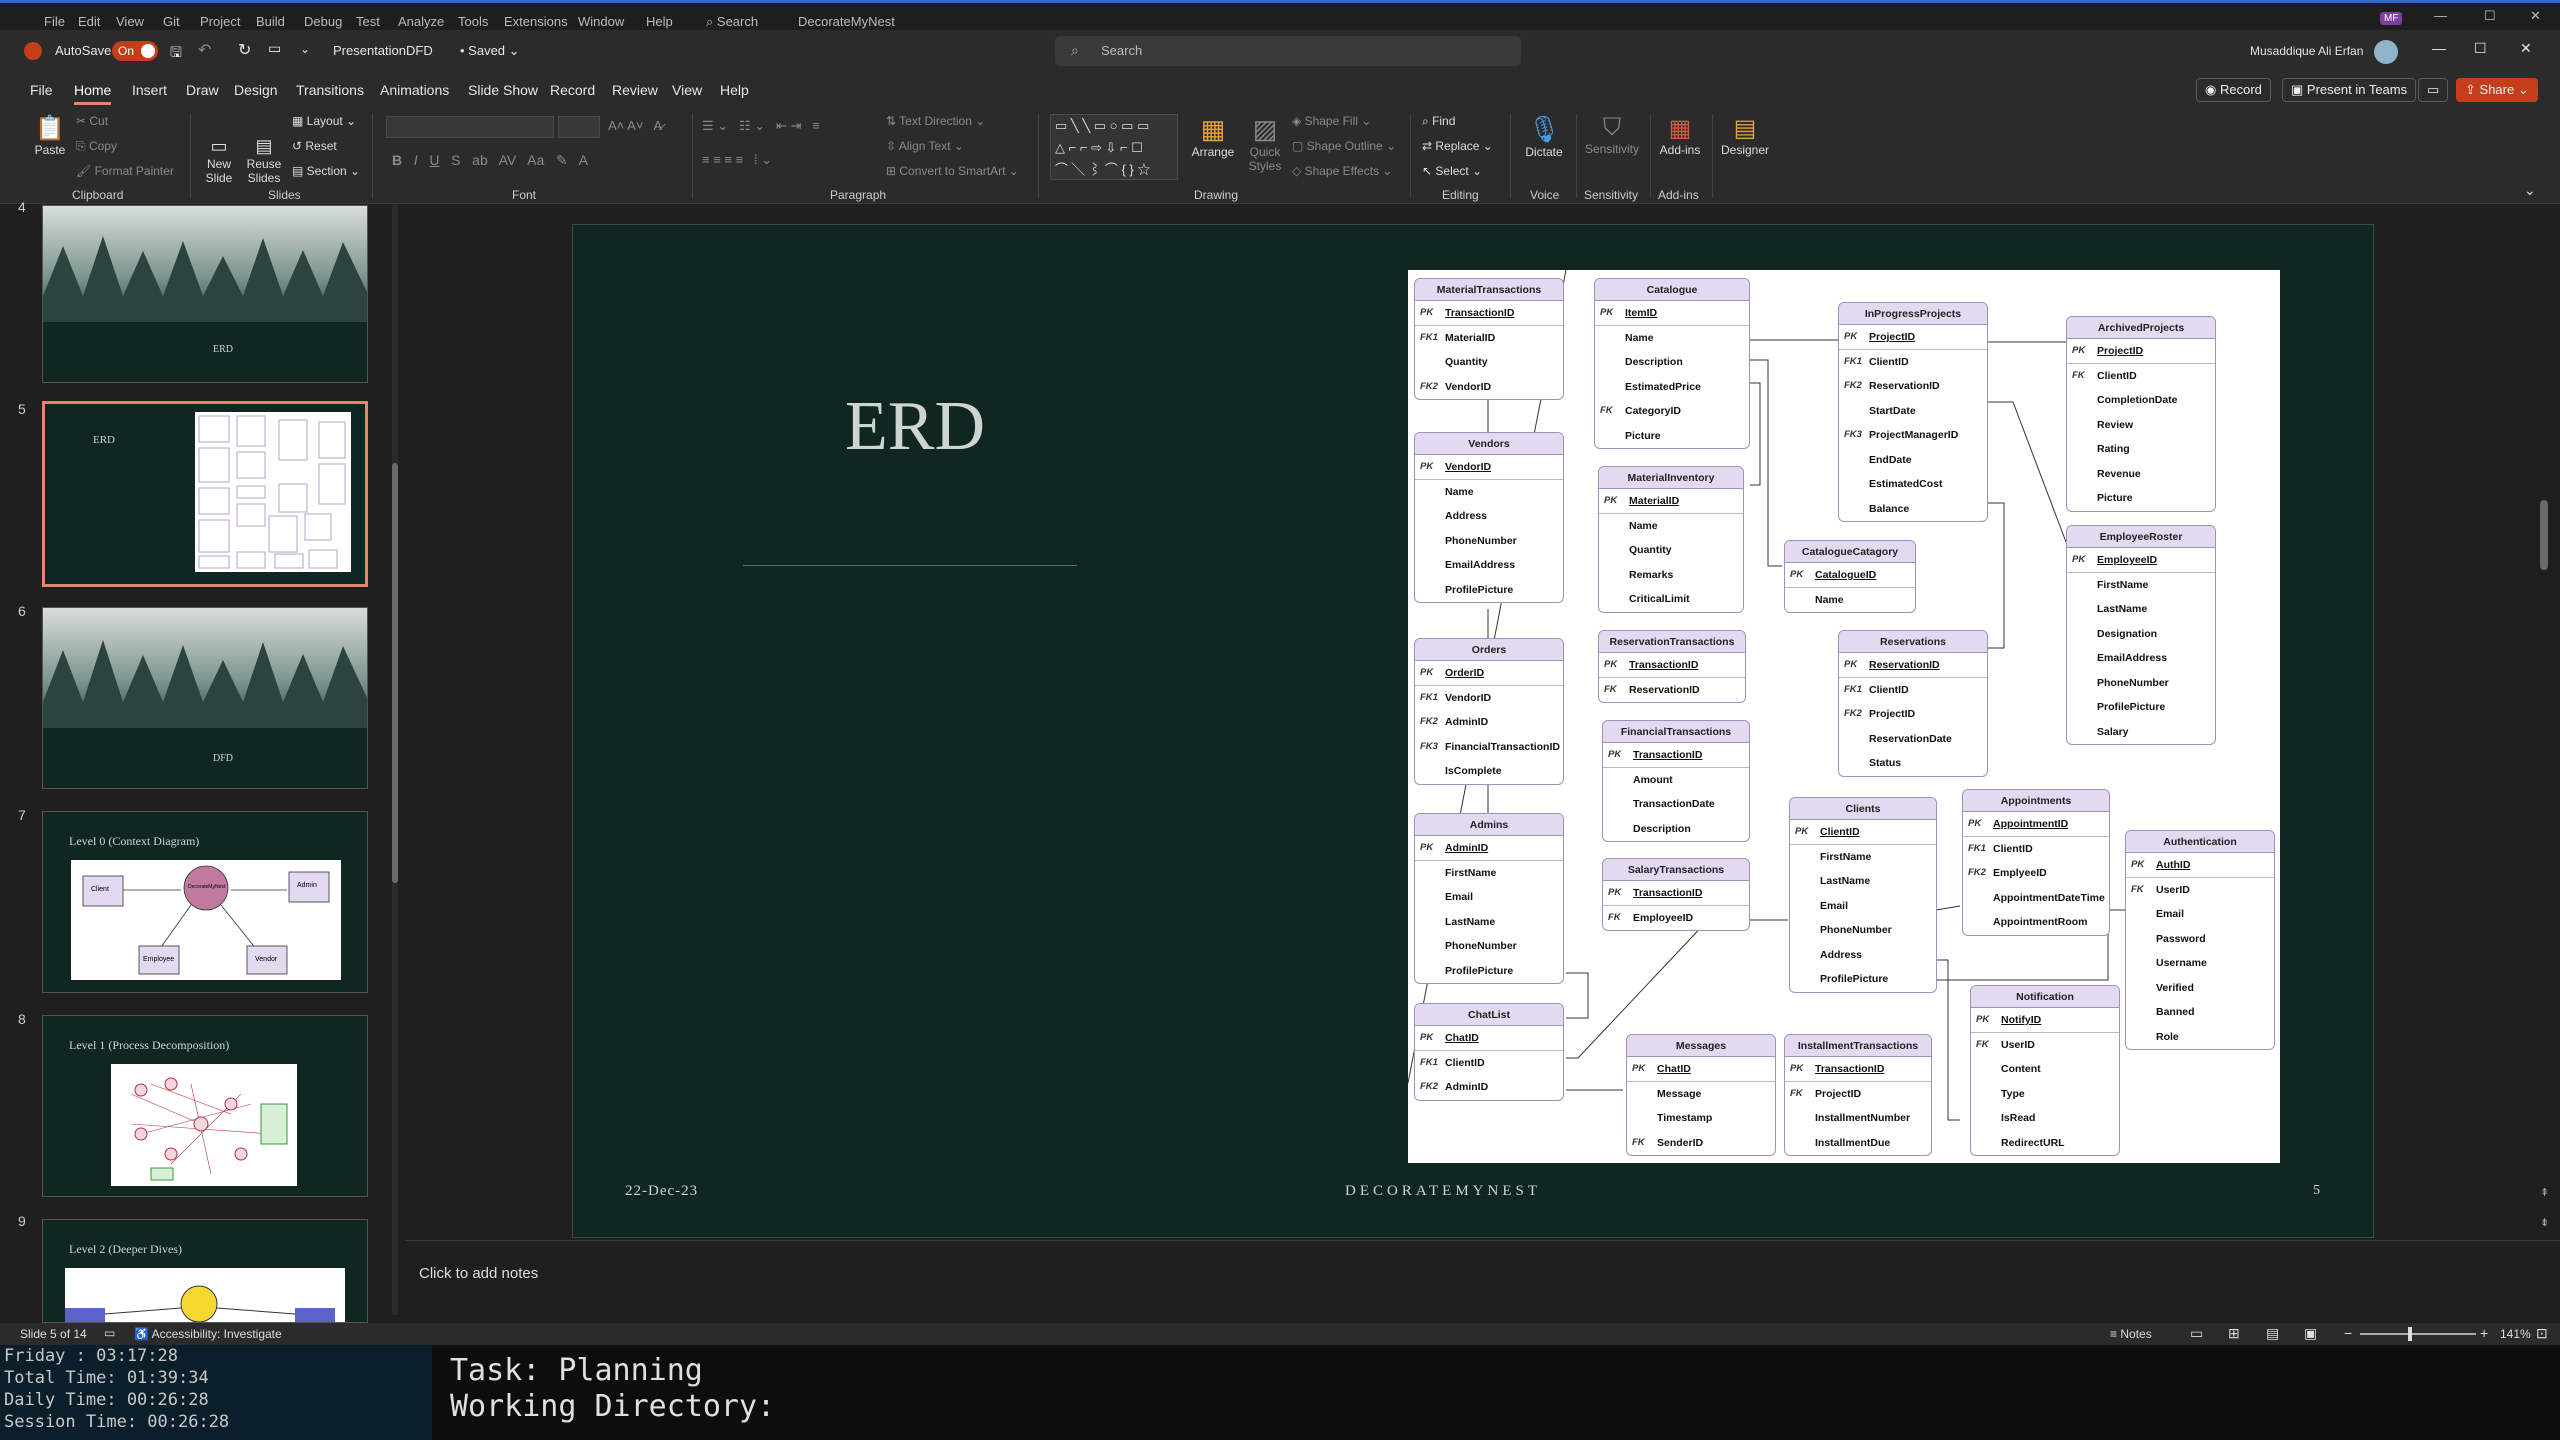  Describe the element at coordinates (1213, 136) in the screenshot. I see `arrange-button: ▦ Arrange` at that location.